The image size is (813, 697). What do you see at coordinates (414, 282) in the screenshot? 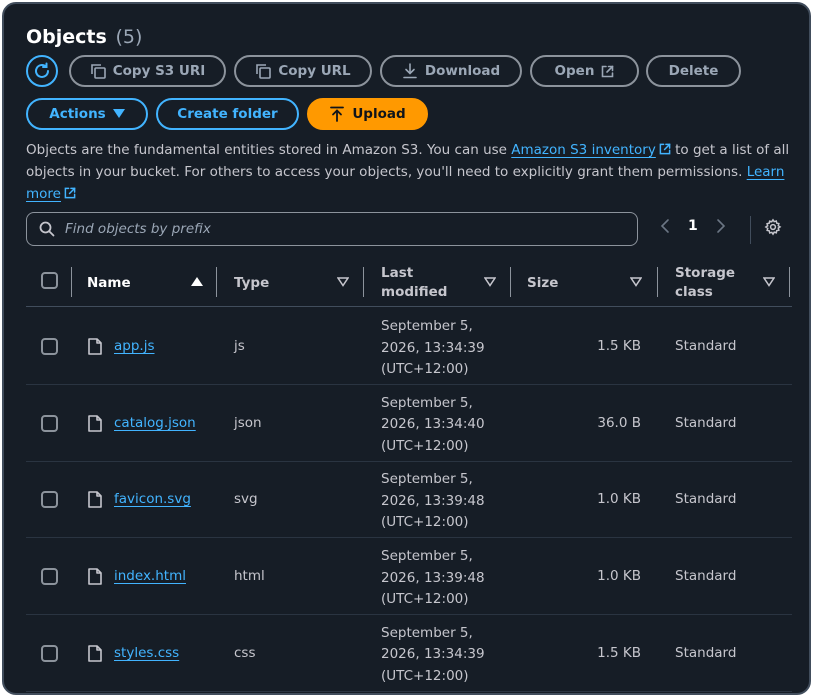
I see `column-header-last-modified-label: Last modified` at bounding box center [414, 282].